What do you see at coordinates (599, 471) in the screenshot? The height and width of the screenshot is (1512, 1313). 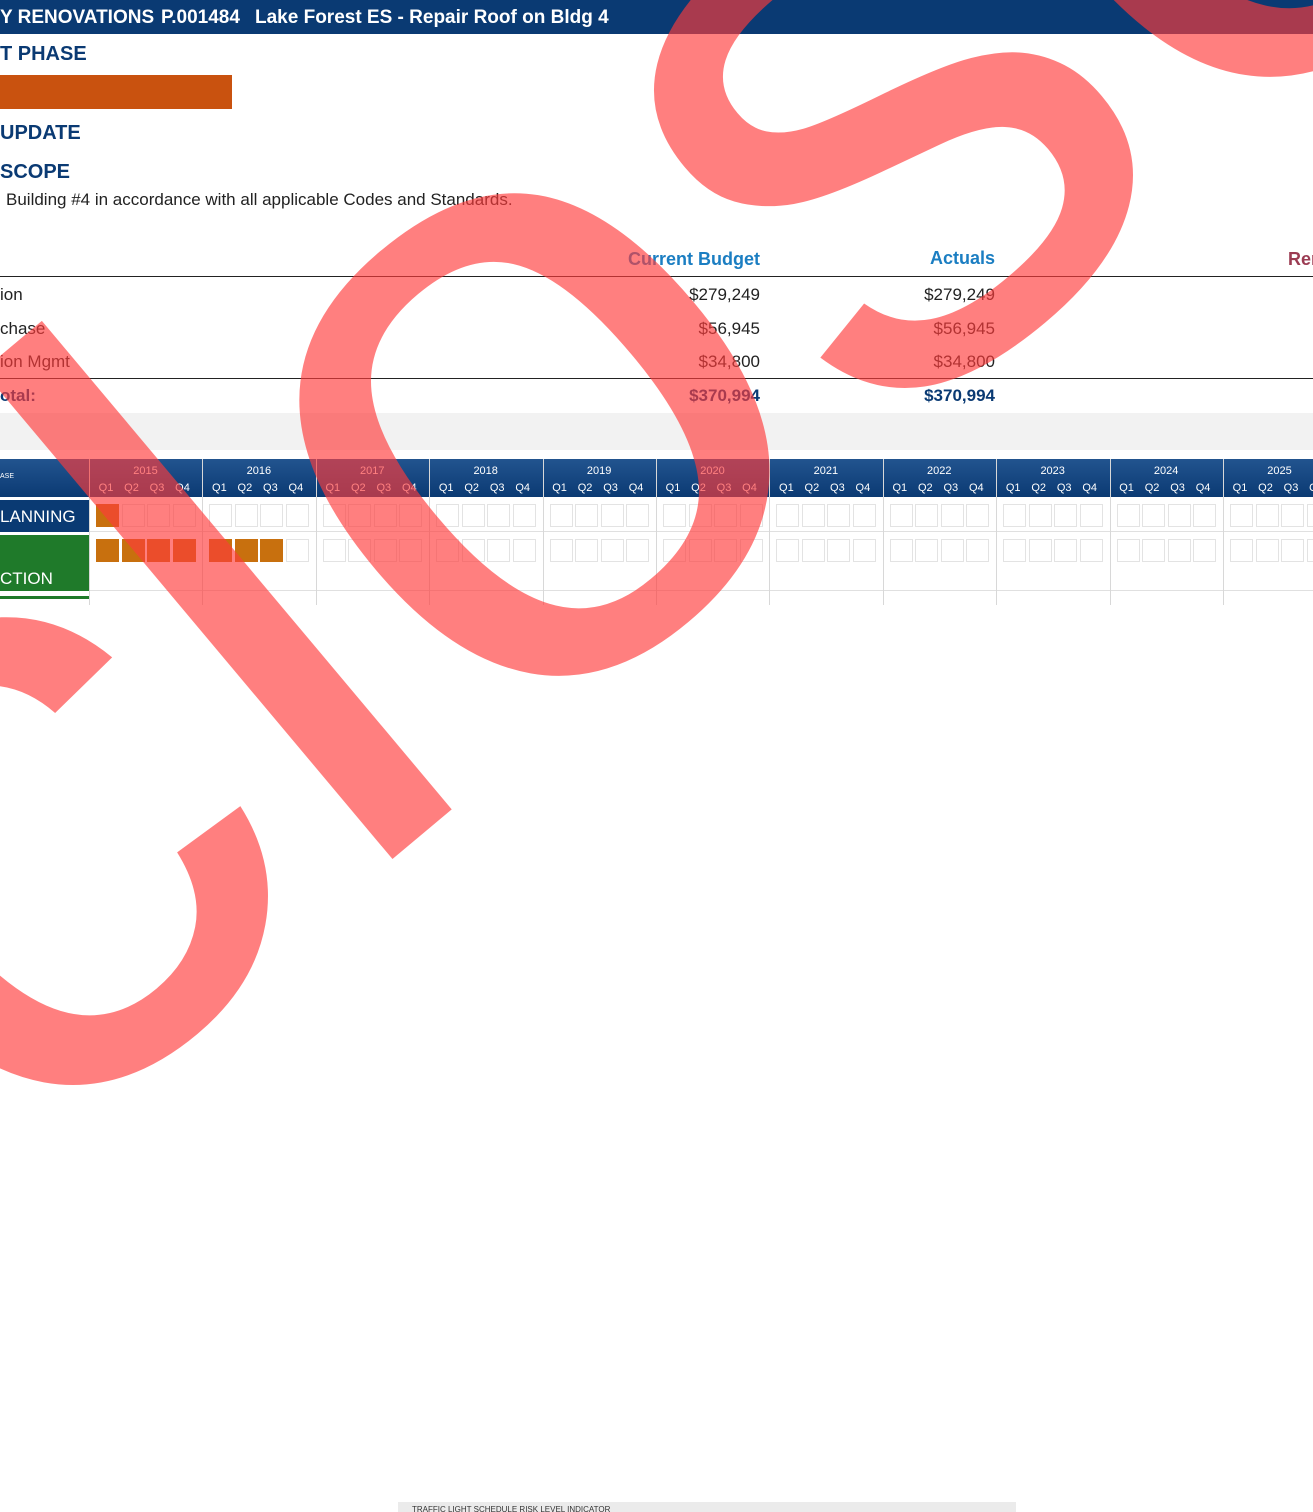 I see `year-label: 2019` at bounding box center [599, 471].